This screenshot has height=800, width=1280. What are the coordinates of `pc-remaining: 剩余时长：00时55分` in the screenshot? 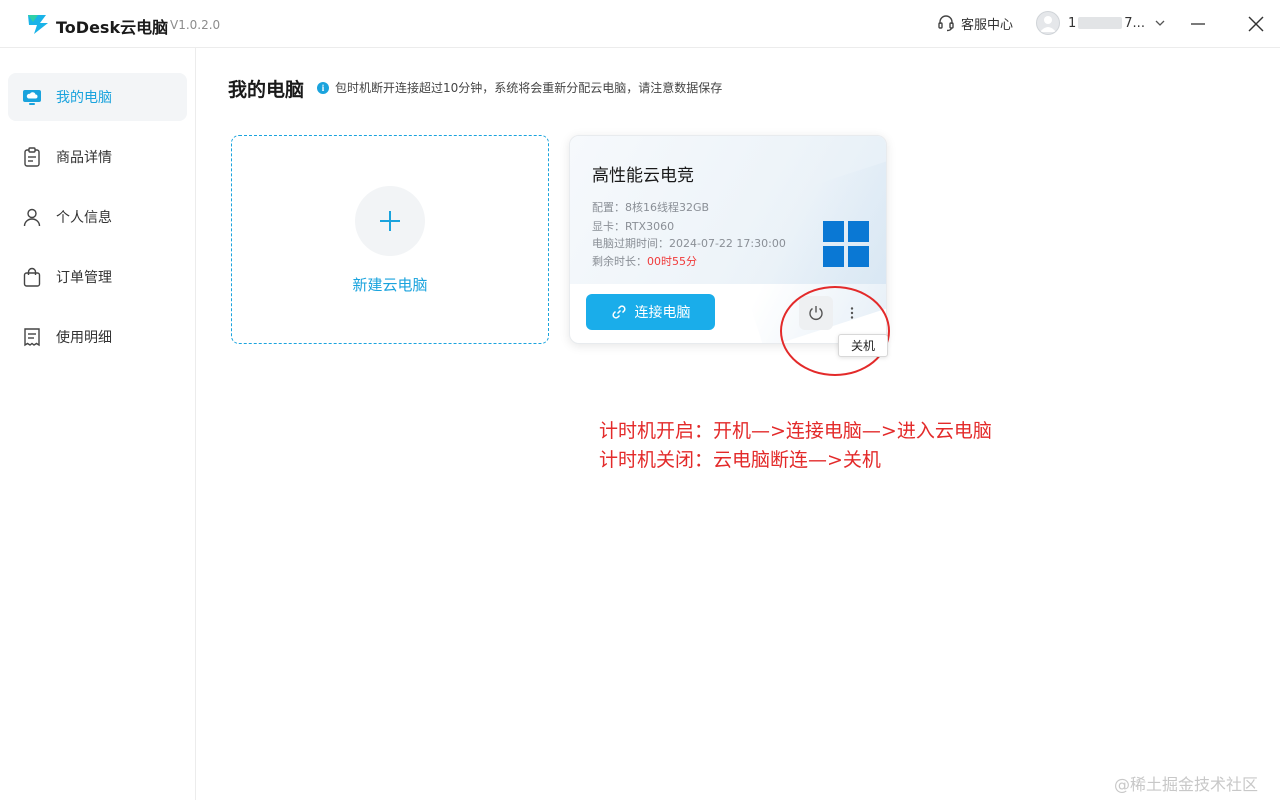 It's located at (644, 261).